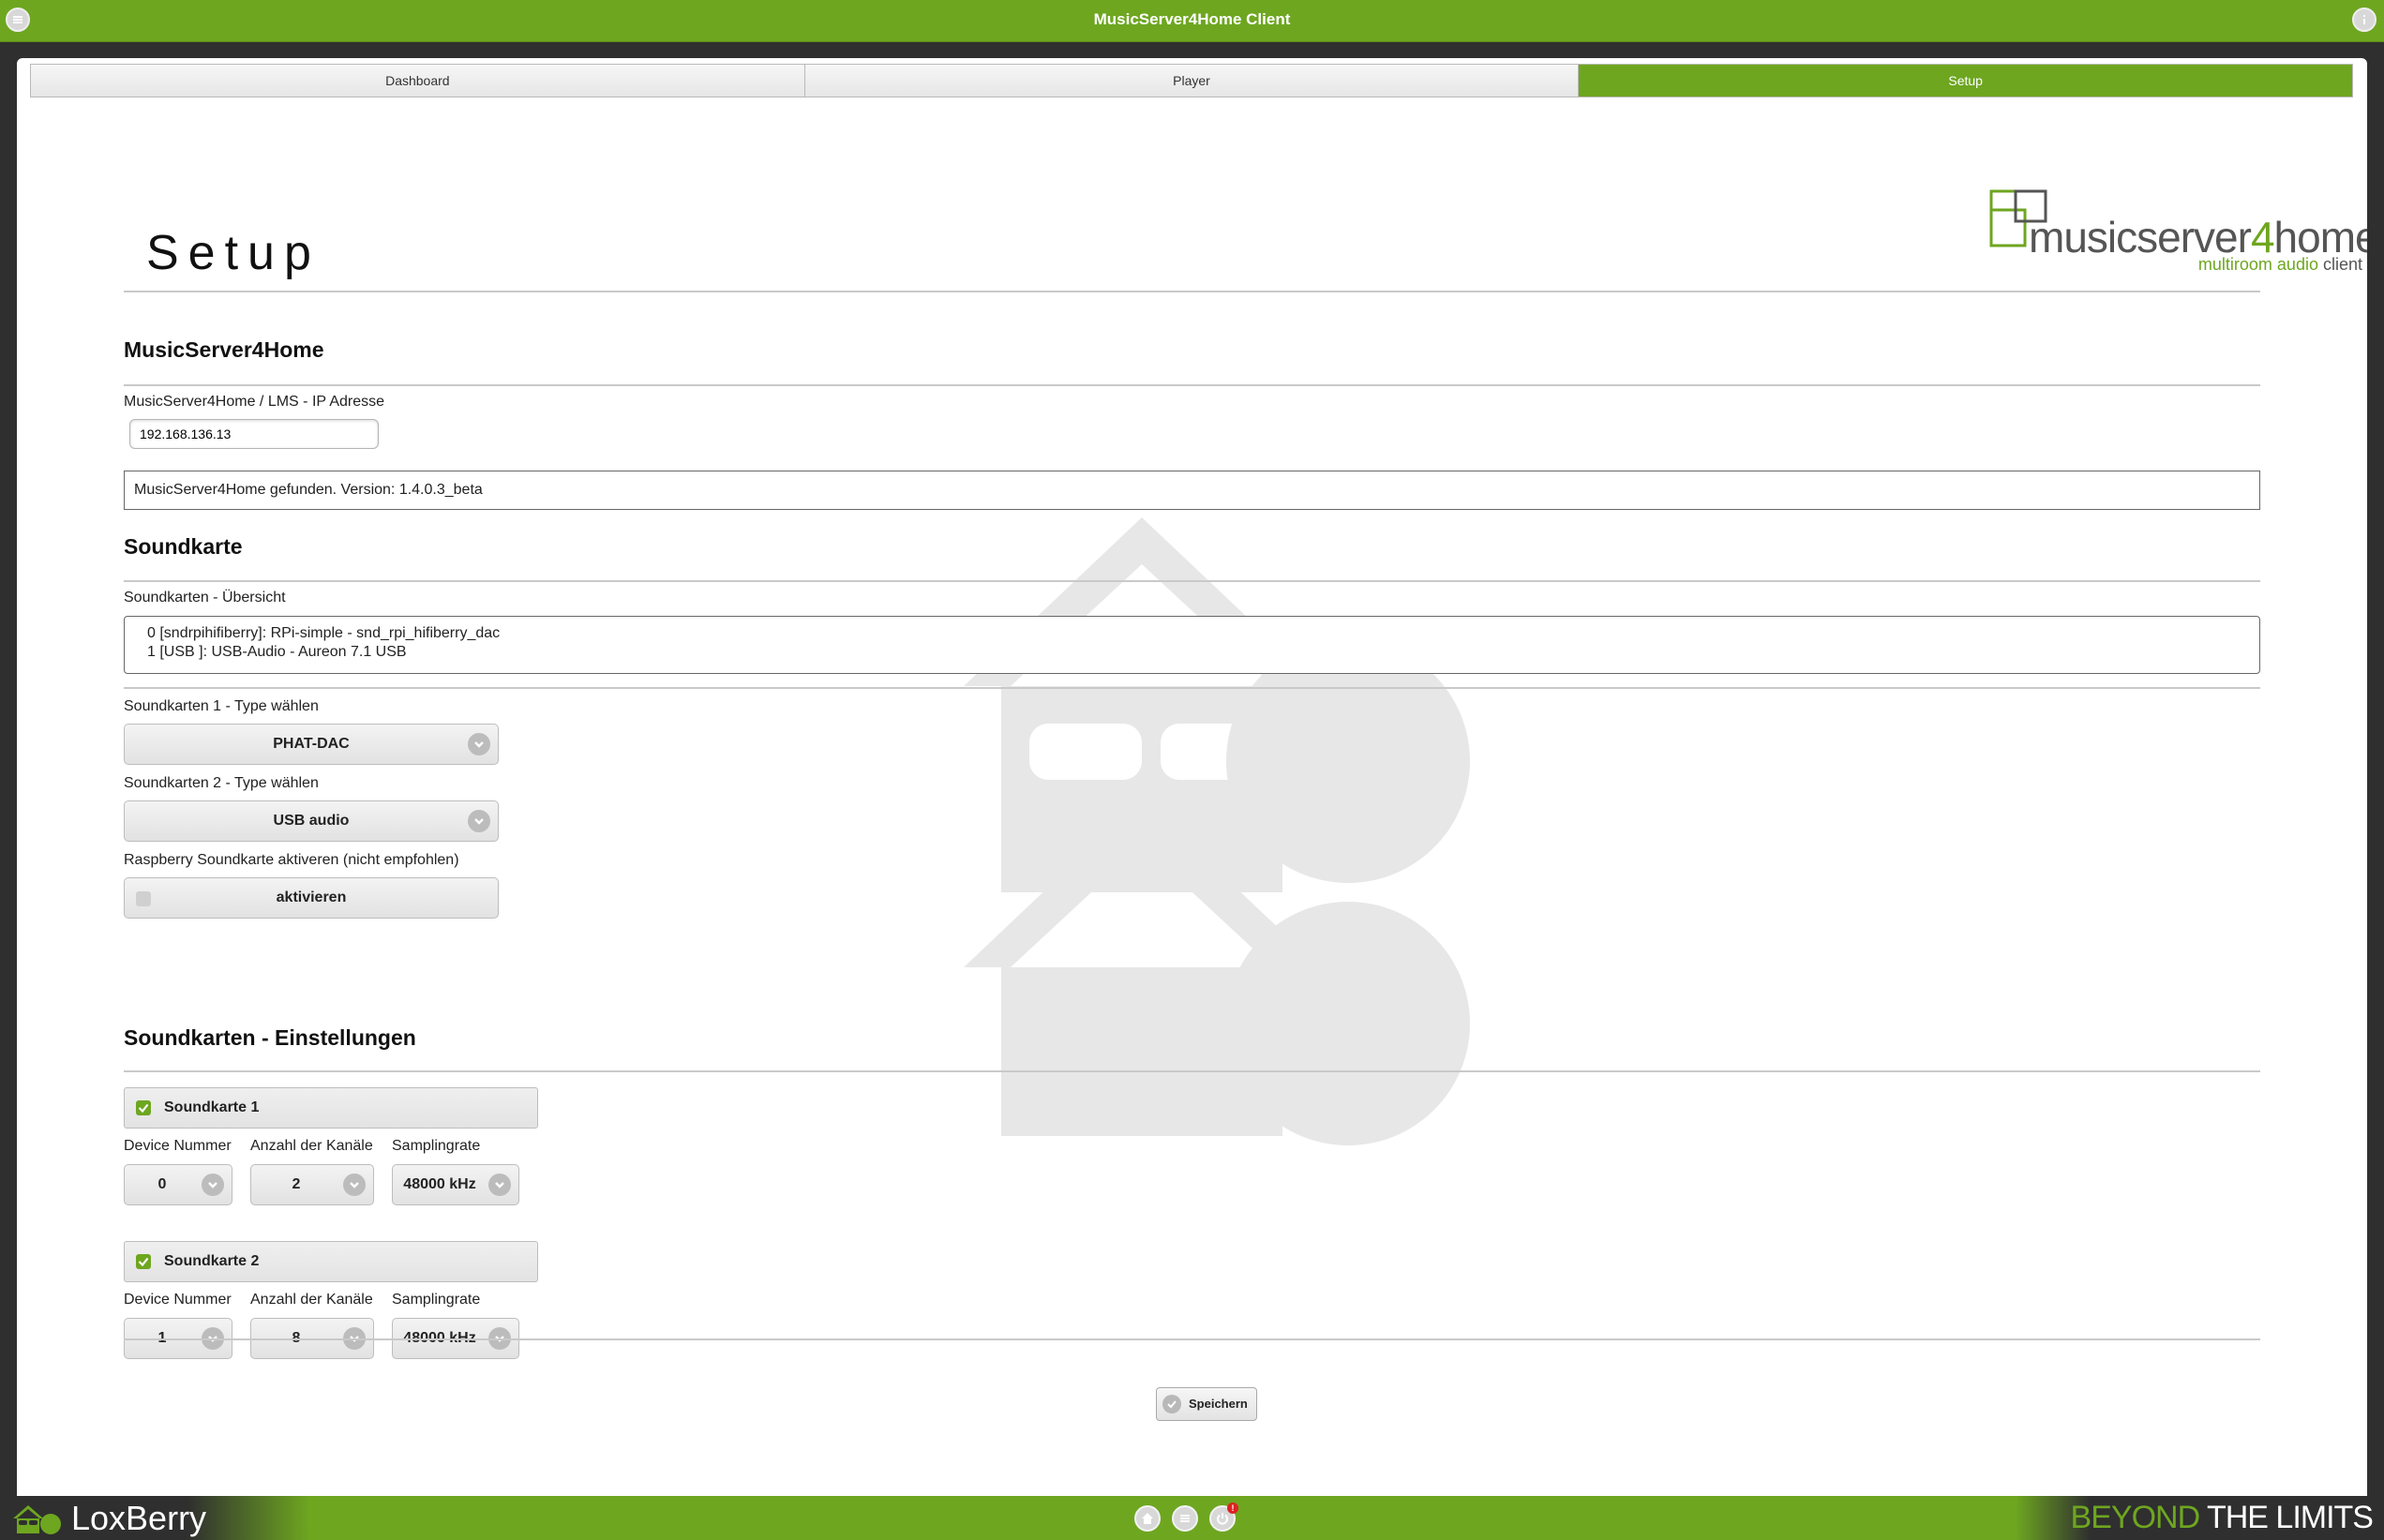 This screenshot has width=2384, height=1540. Describe the element at coordinates (277, 652) in the screenshot. I see `list-item: 1 [USB ]: USB-Audio - Aureon 7.1 USB` at that location.